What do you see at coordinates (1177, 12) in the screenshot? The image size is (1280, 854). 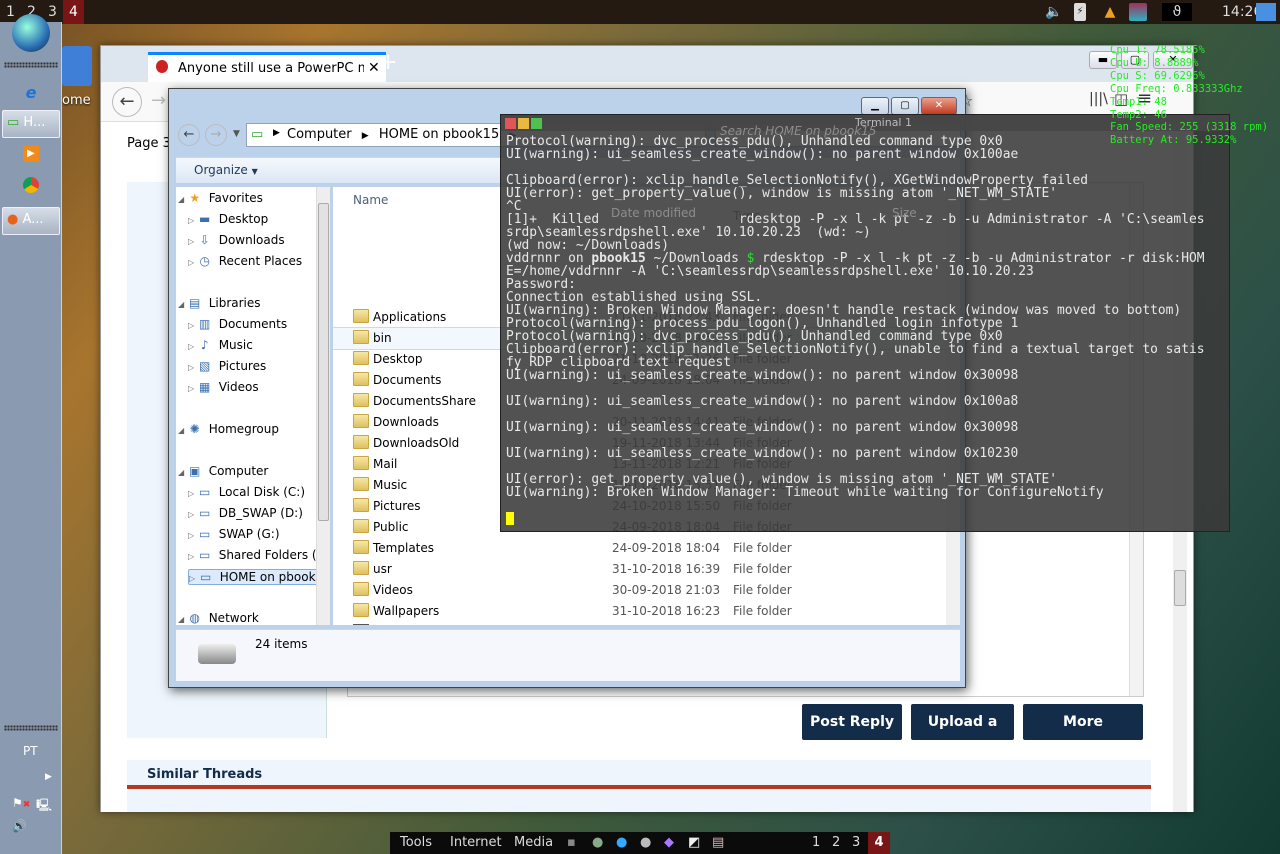 I see `bird-icon: ϑ` at bounding box center [1177, 12].